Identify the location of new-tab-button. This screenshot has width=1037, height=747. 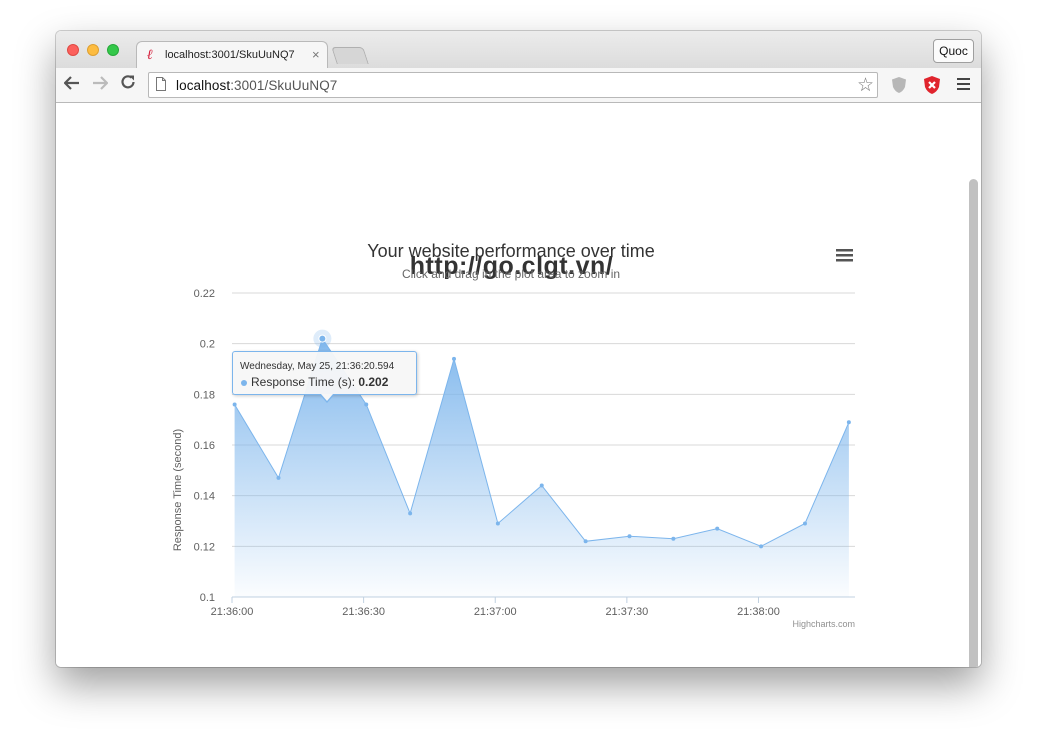
(350, 55).